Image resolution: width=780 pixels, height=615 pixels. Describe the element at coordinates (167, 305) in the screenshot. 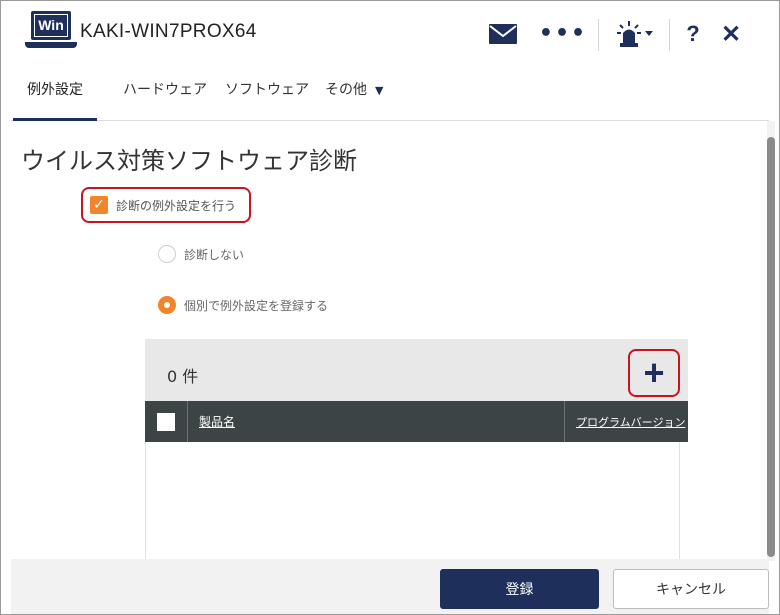

I see `radio-individual-exception` at that location.